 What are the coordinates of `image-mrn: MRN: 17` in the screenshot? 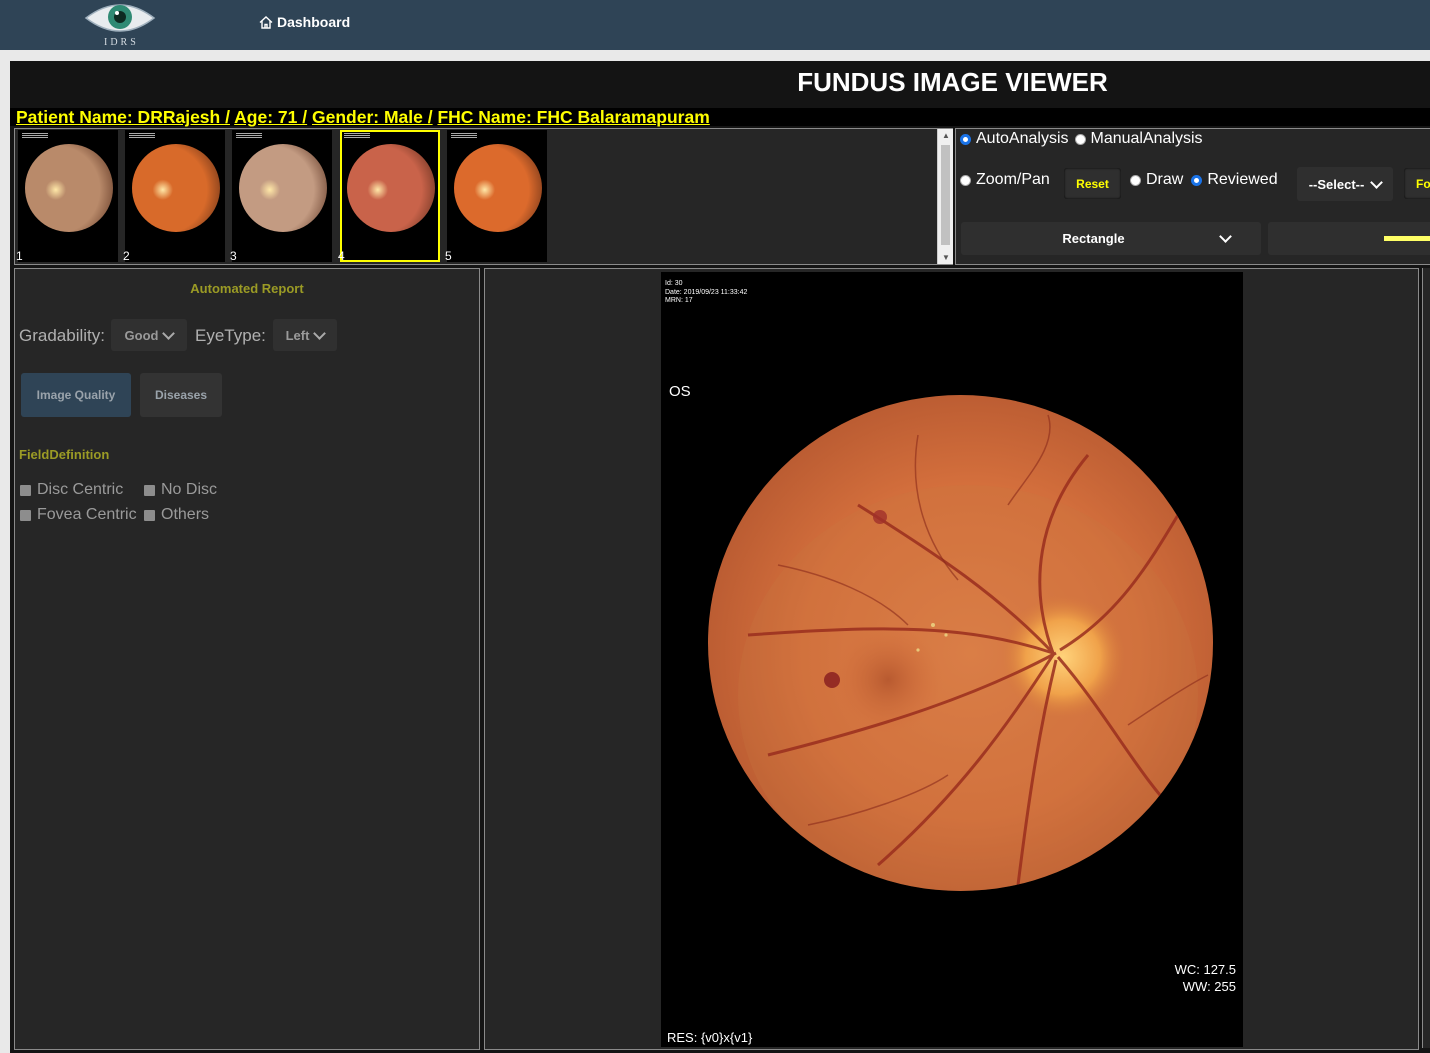 It's located at (679, 300).